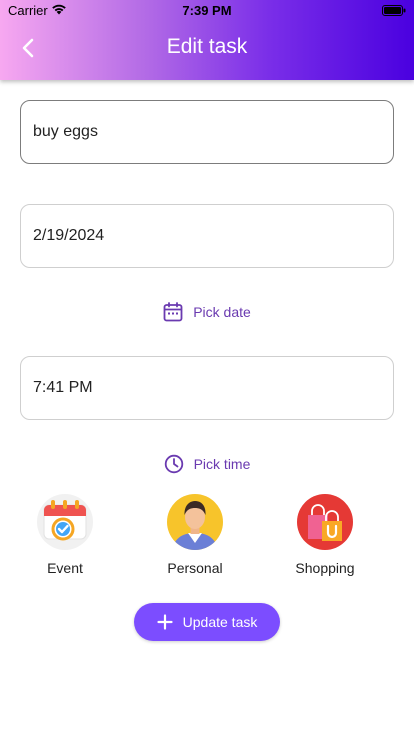 This screenshot has width=414, height=736. Describe the element at coordinates (207, 236) in the screenshot. I see `date-field: 2/19/2024` at that location.